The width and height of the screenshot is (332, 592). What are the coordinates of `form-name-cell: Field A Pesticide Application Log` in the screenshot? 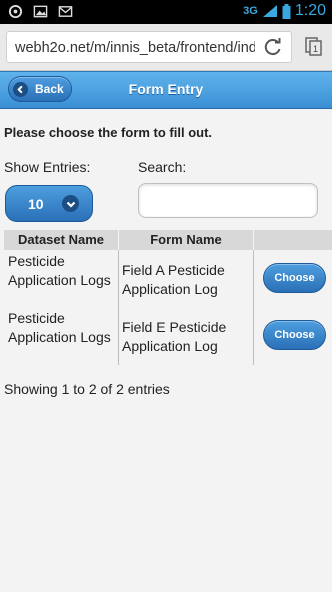 It's located at (173, 279).